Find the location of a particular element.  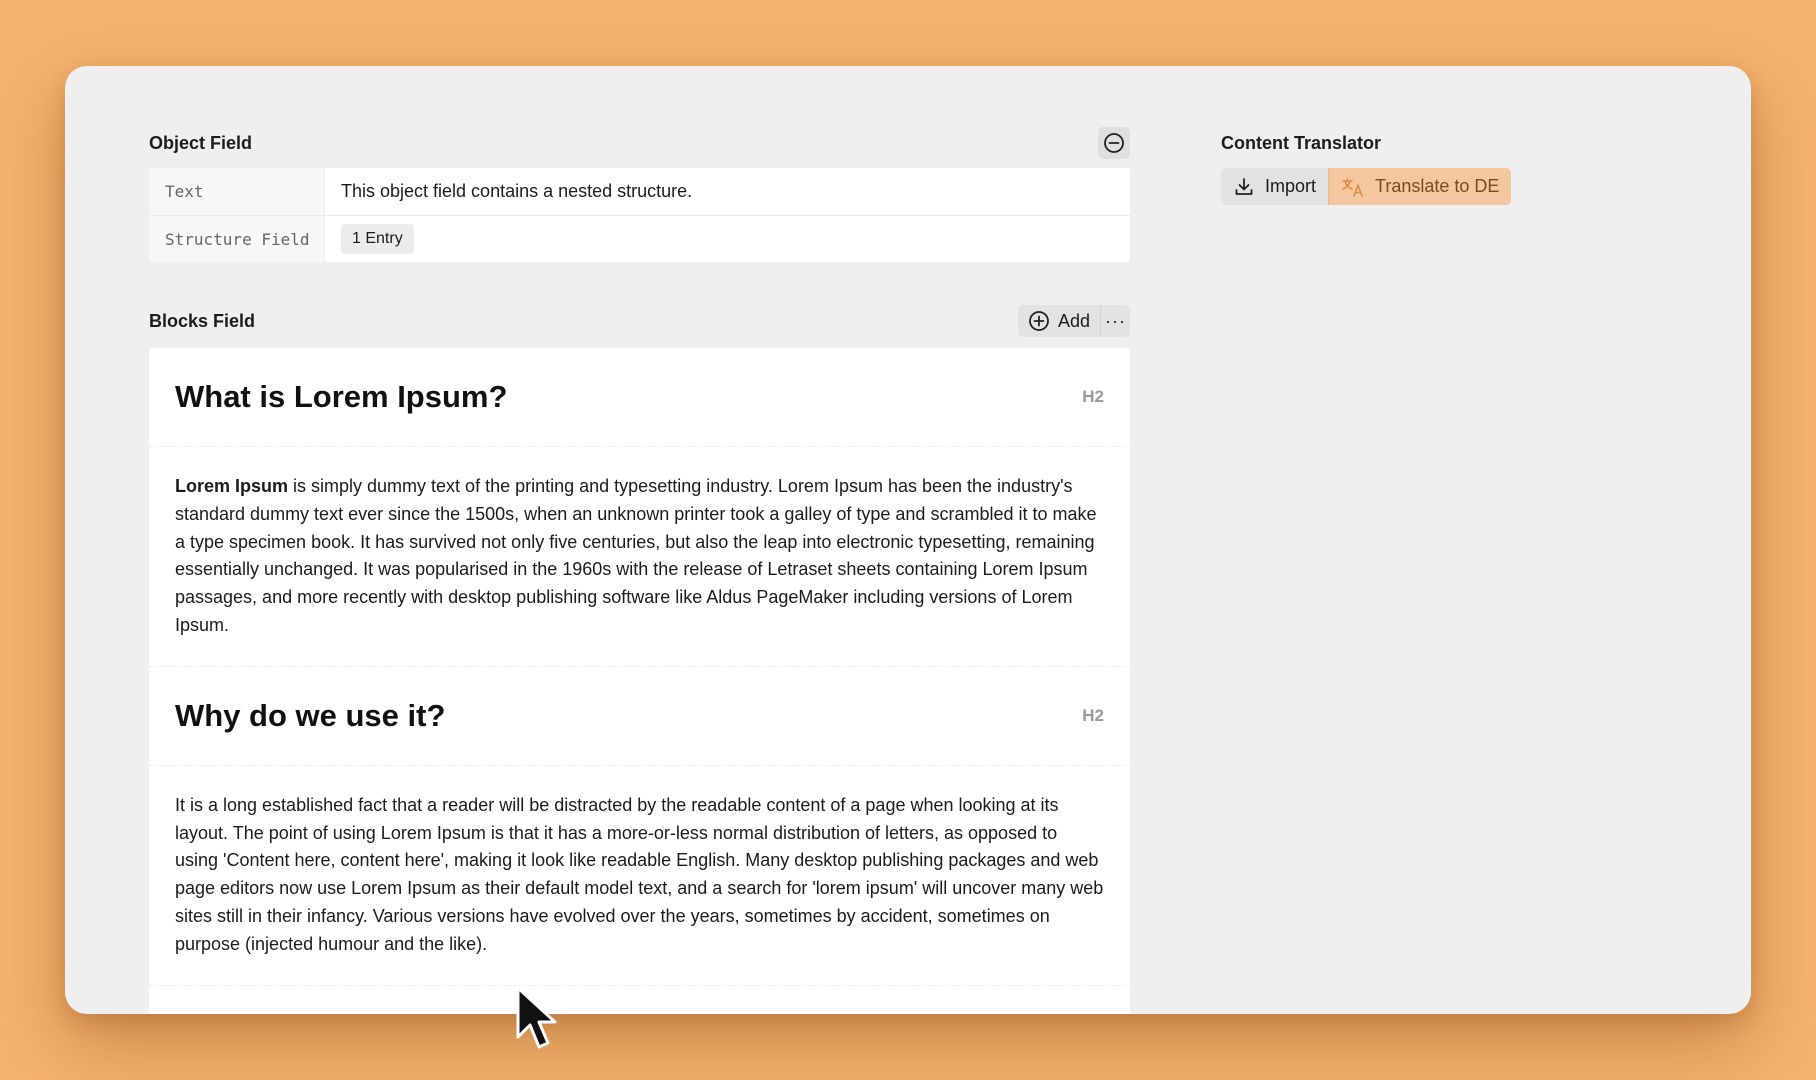

heading-text: Why do we use it? is located at coordinates (310, 715).